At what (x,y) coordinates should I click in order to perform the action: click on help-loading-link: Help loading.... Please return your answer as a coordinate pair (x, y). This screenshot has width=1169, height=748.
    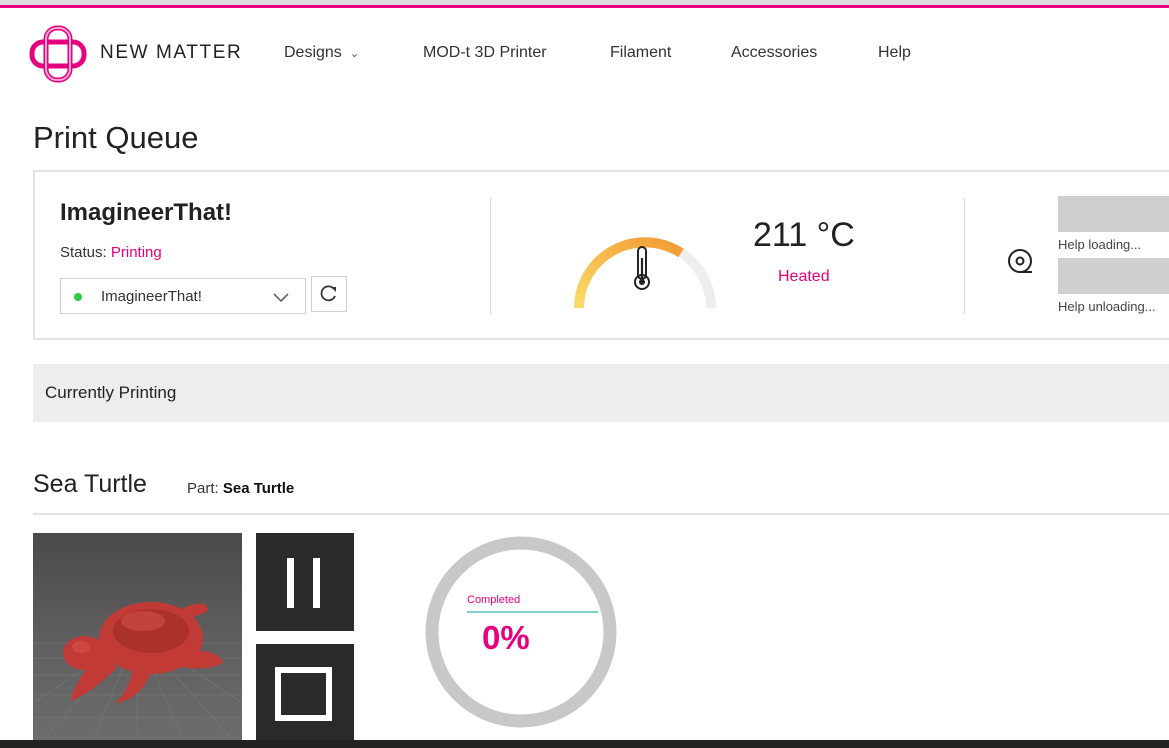
    Looking at the image, I should click on (1099, 244).